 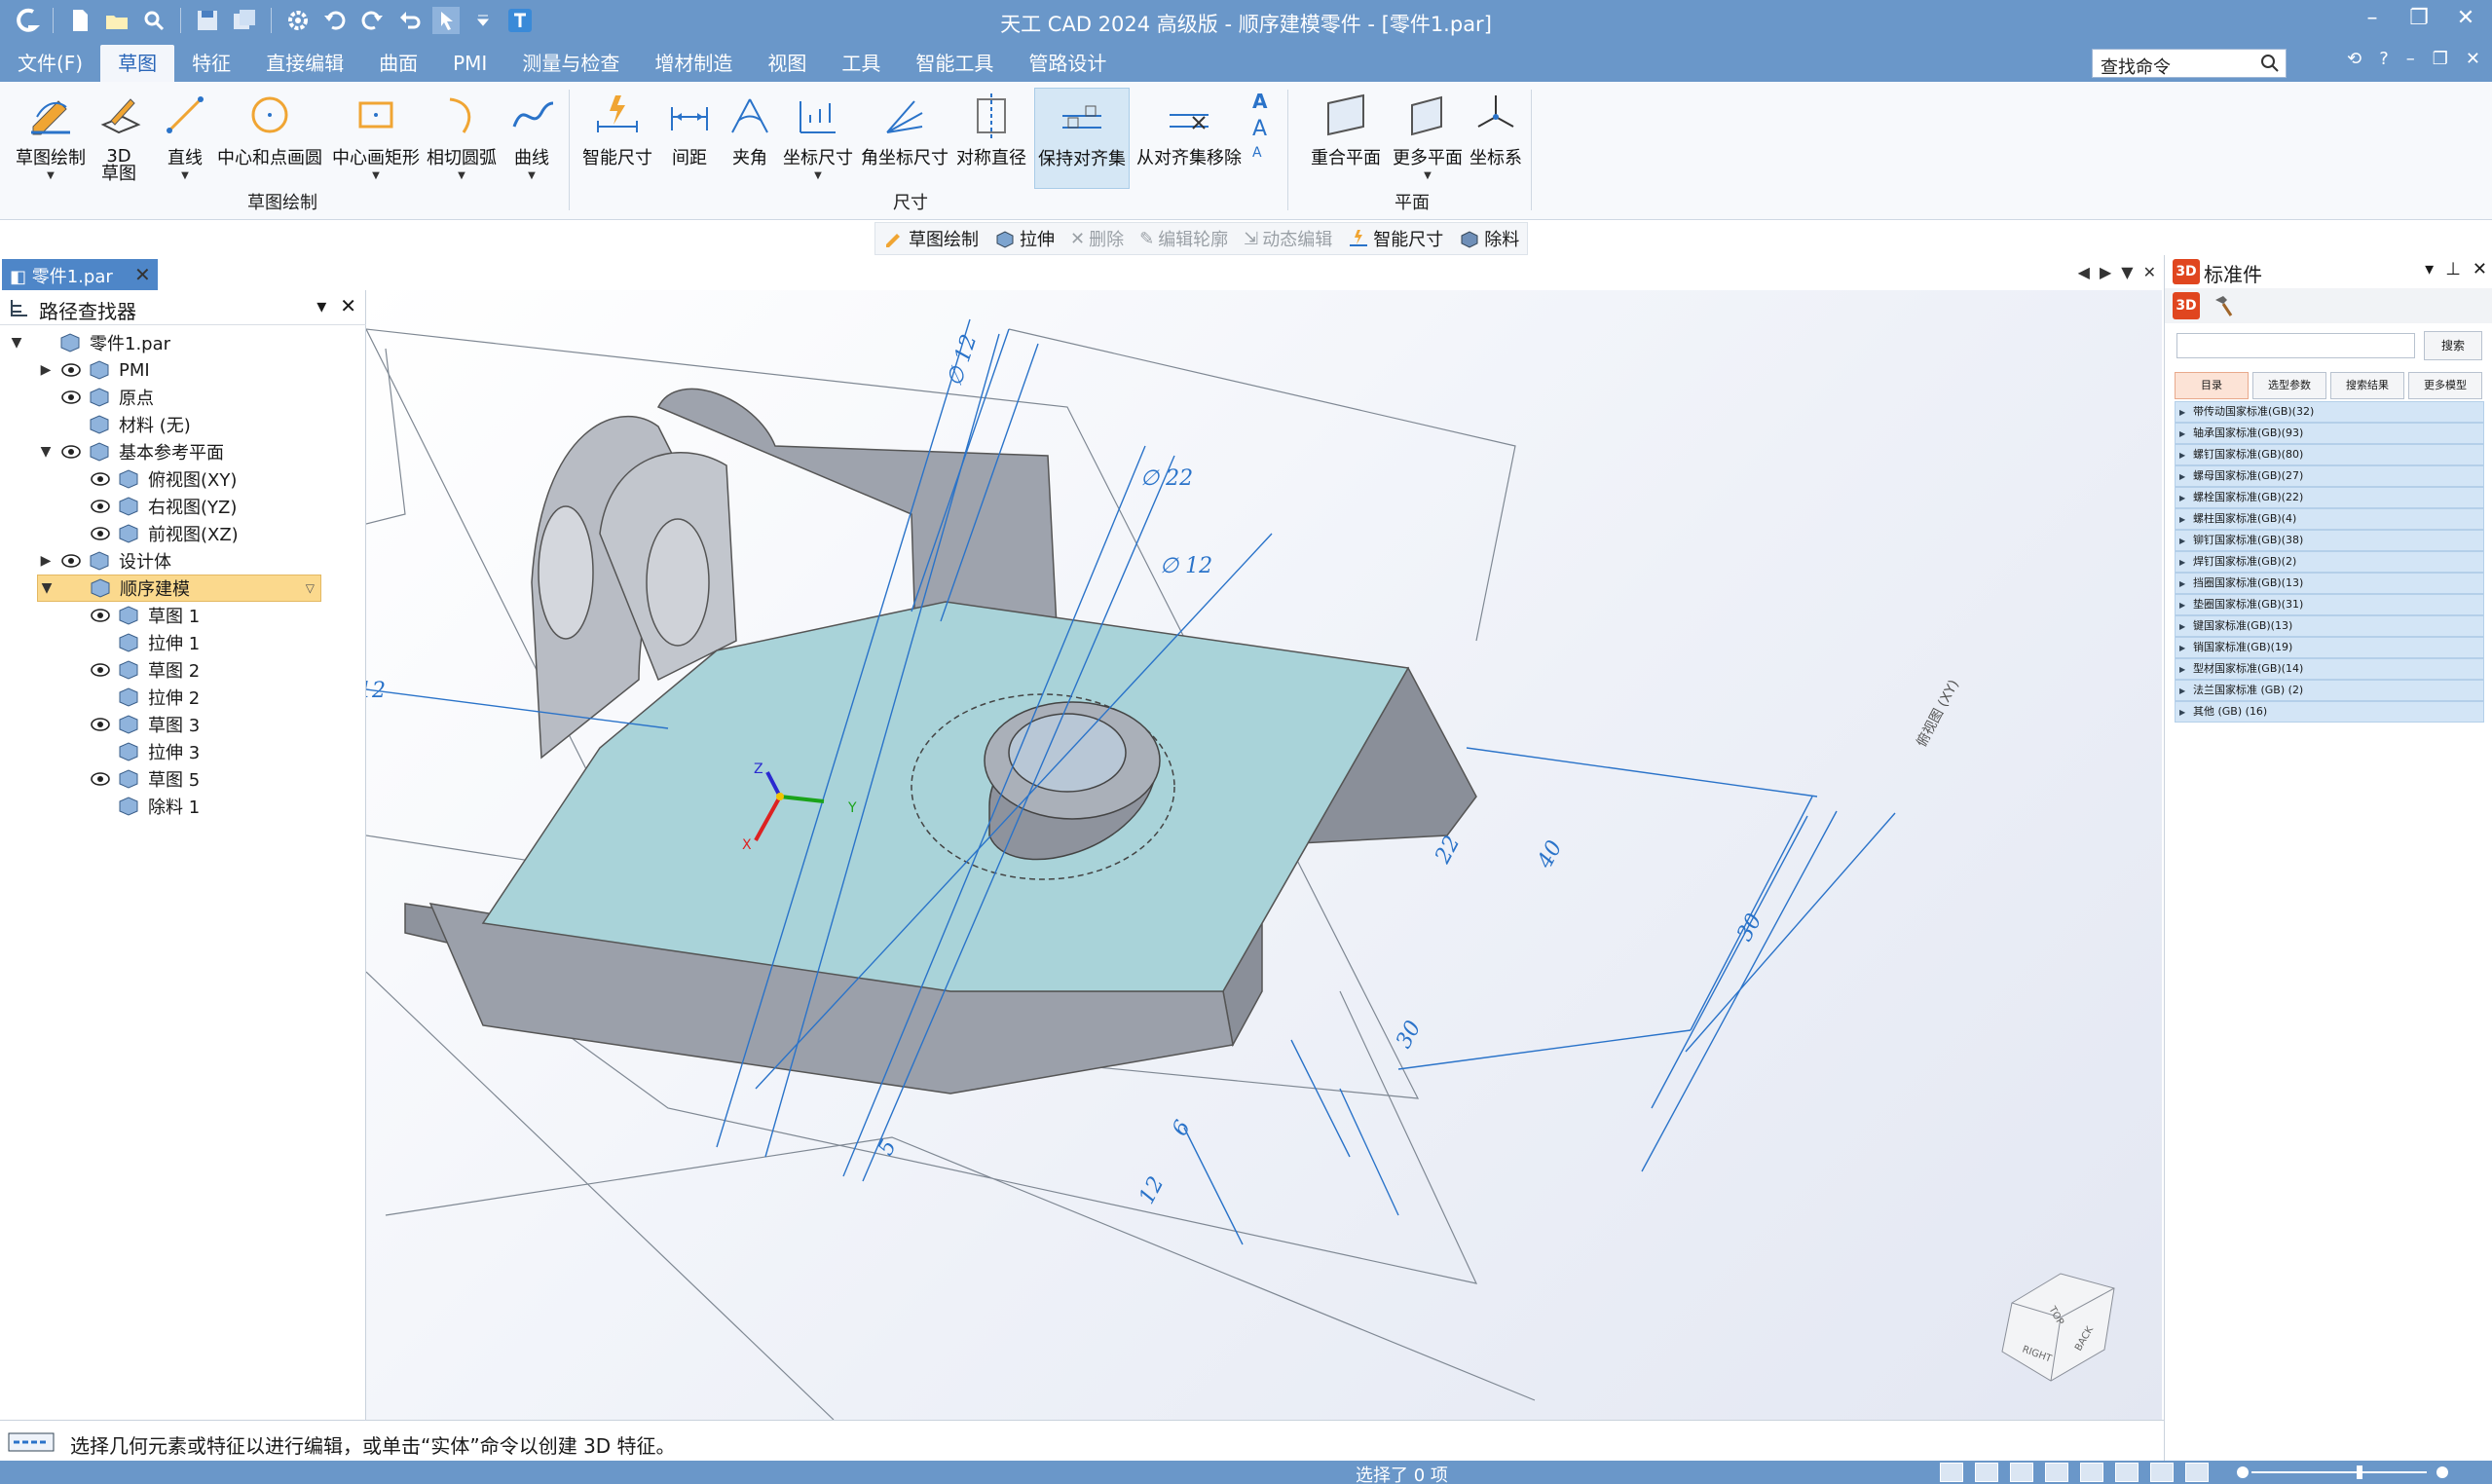 What do you see at coordinates (376, 134) in the screenshot?
I see `rectangle-center-button: 中心画矩形 ▼` at bounding box center [376, 134].